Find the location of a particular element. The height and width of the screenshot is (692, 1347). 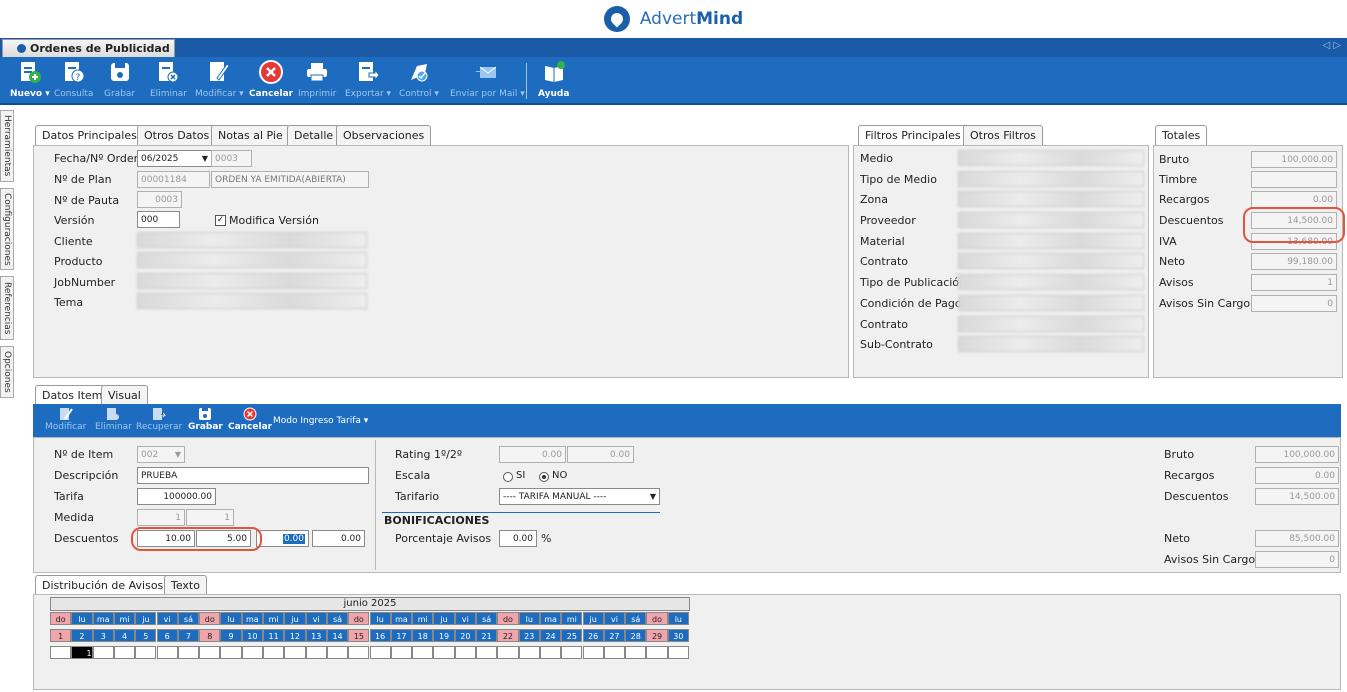

calendar-day: 22 is located at coordinates (508, 635).